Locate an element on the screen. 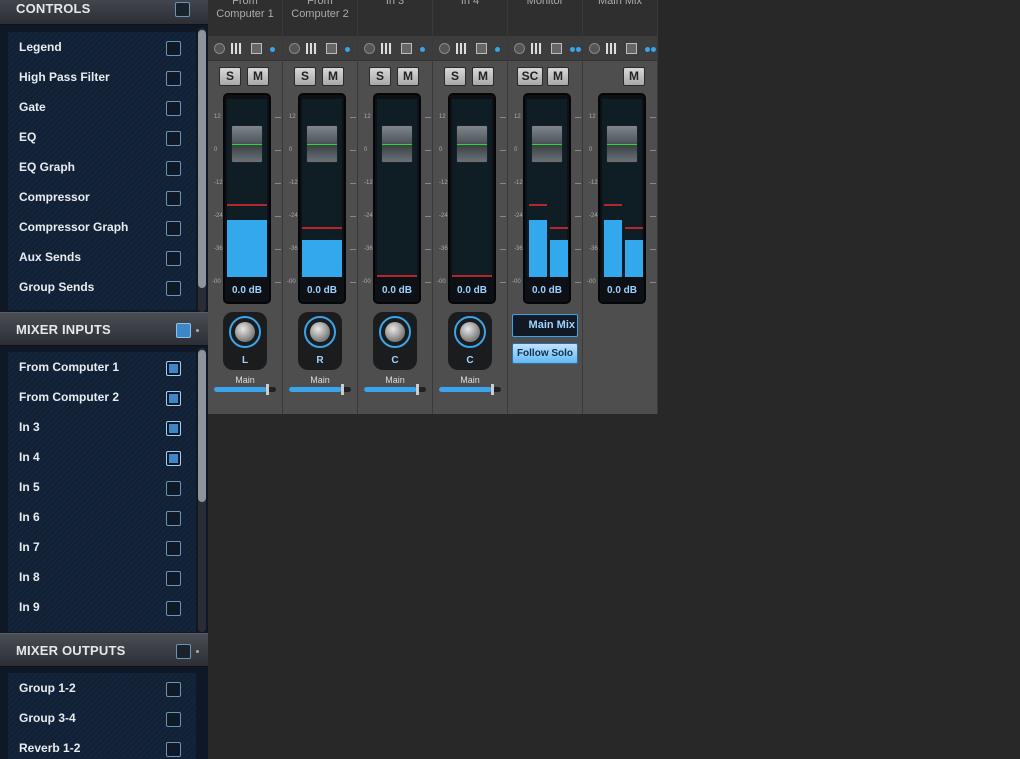 The height and width of the screenshot is (759, 1020). mixer-inputs-toggle is located at coordinates (183, 330).